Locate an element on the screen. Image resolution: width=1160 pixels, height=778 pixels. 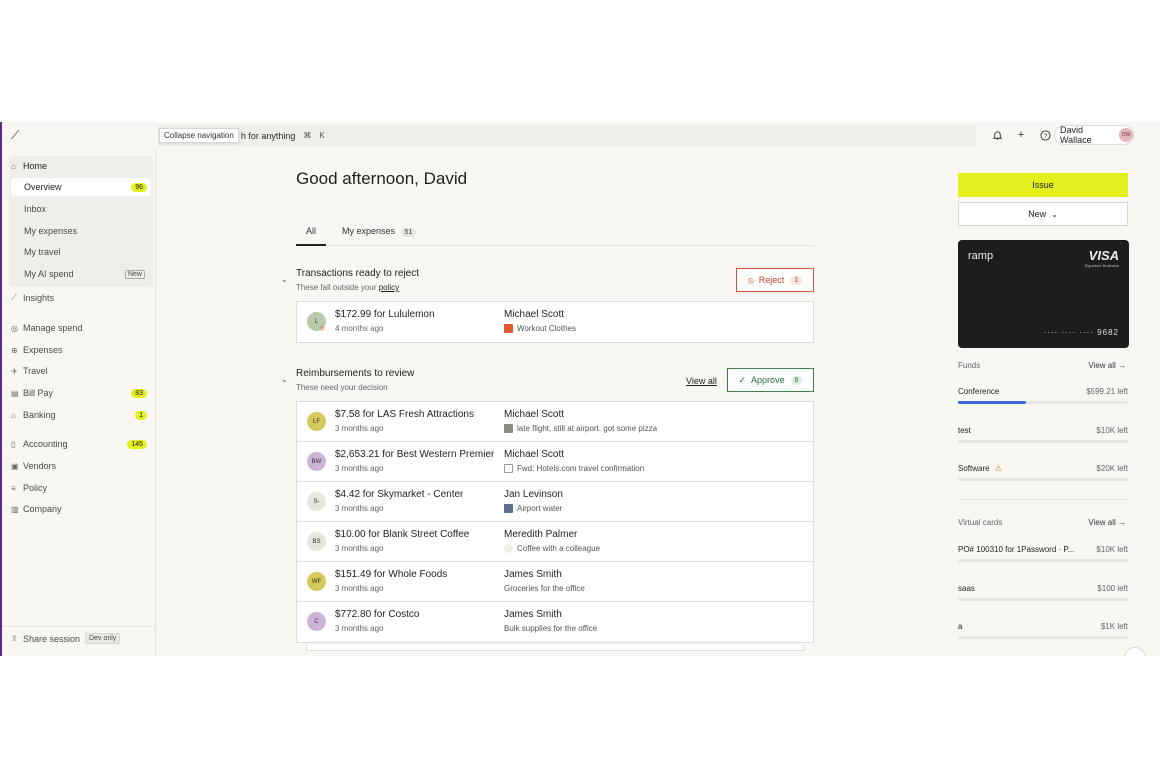
tab-my-expenses: My expenses 51 is located at coordinates (379, 236).